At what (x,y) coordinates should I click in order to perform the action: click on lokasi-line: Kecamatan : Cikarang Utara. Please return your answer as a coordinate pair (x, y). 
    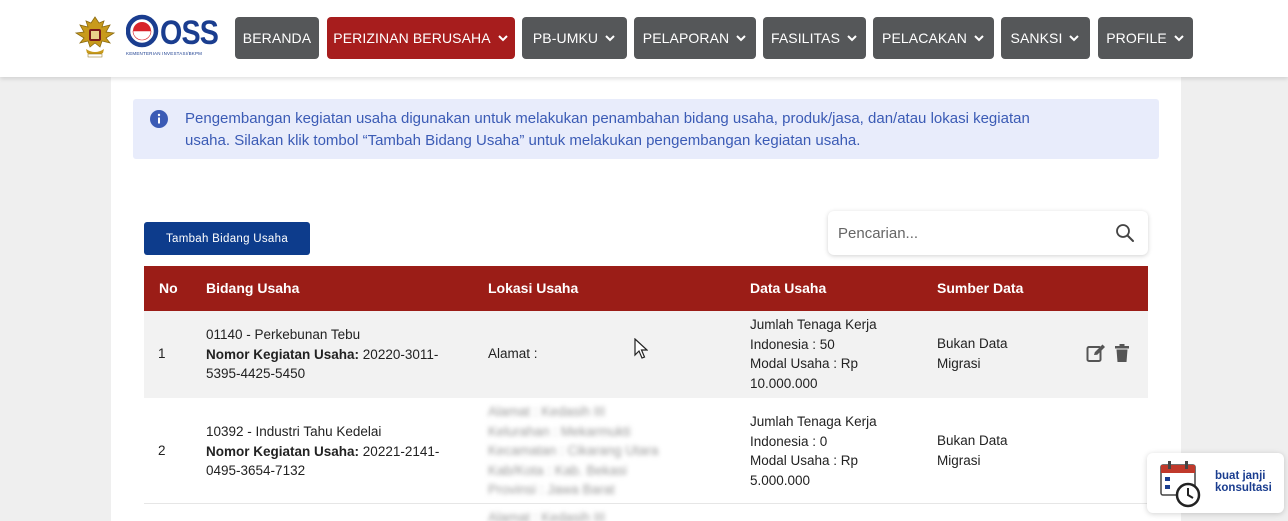
    Looking at the image, I should click on (573, 450).